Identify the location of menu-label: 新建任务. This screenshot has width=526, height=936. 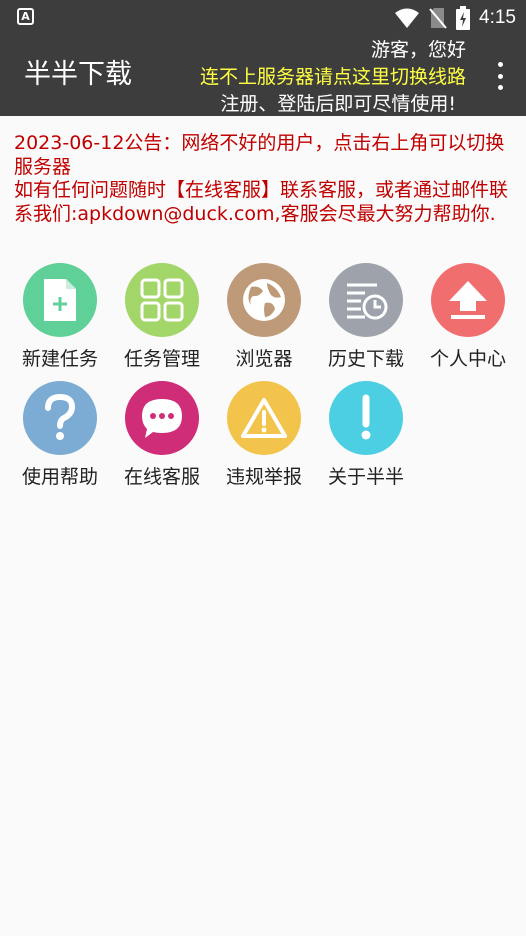
(59, 359).